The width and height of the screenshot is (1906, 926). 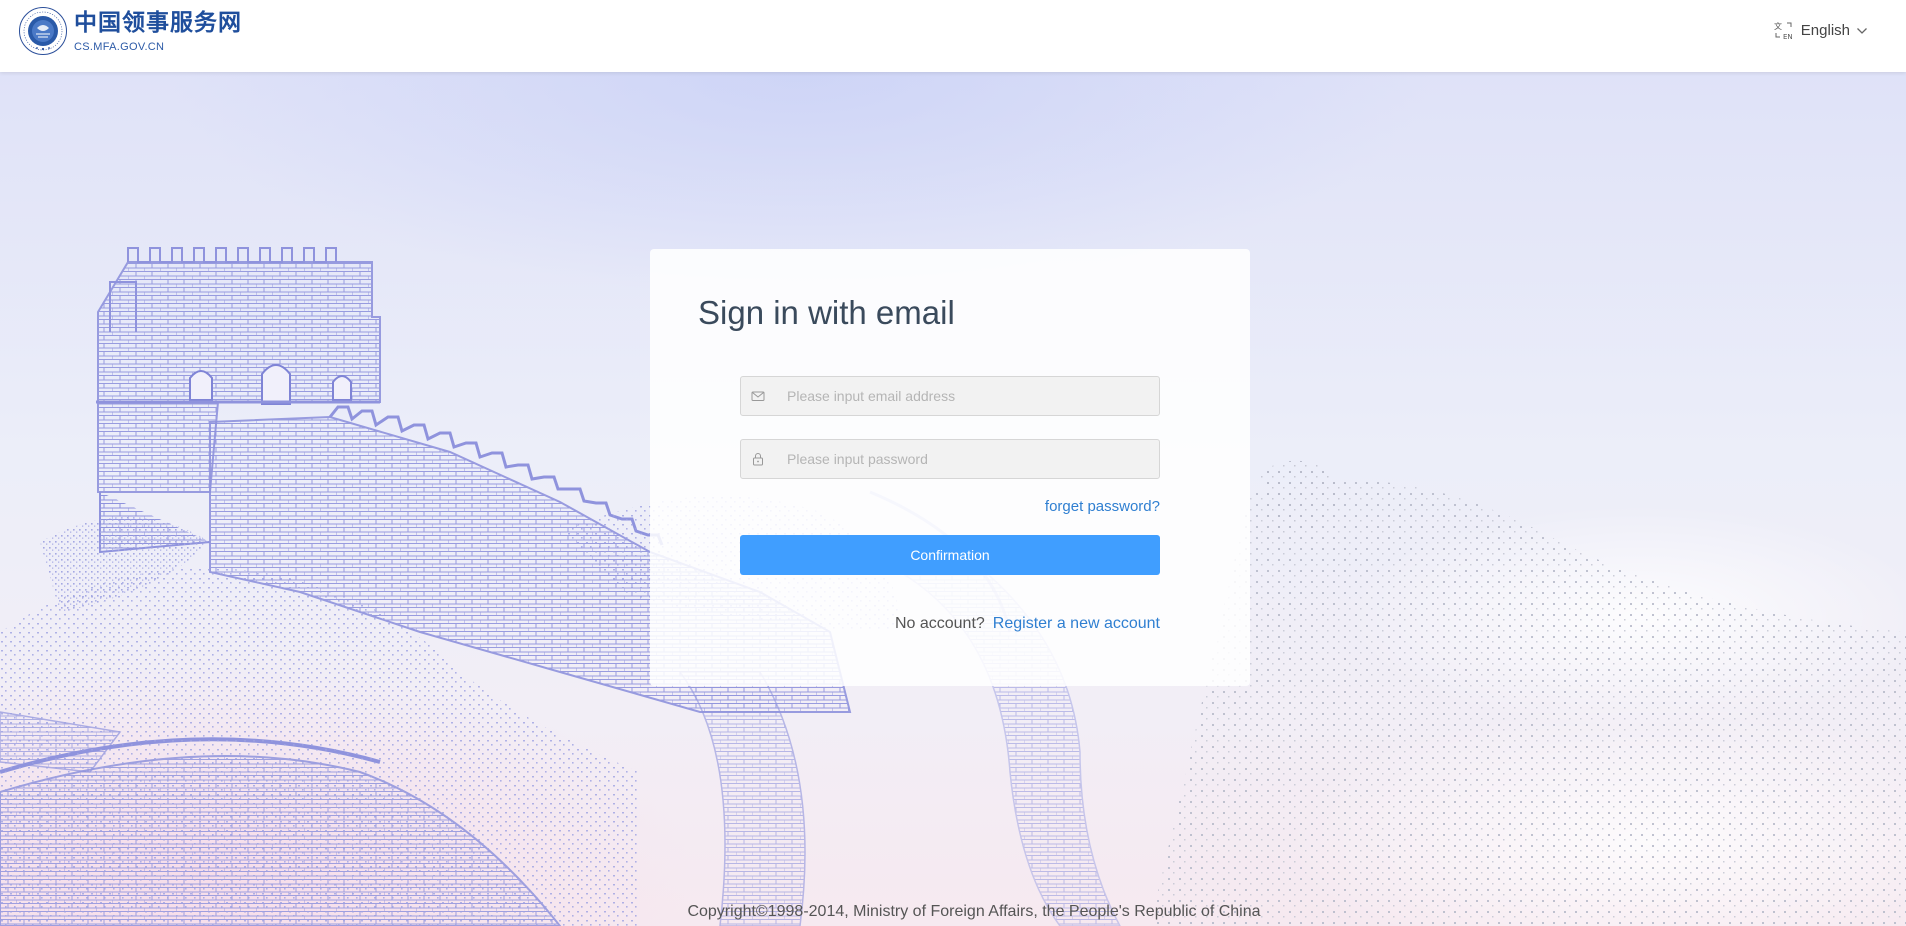 I want to click on password-field, so click(x=950, y=459).